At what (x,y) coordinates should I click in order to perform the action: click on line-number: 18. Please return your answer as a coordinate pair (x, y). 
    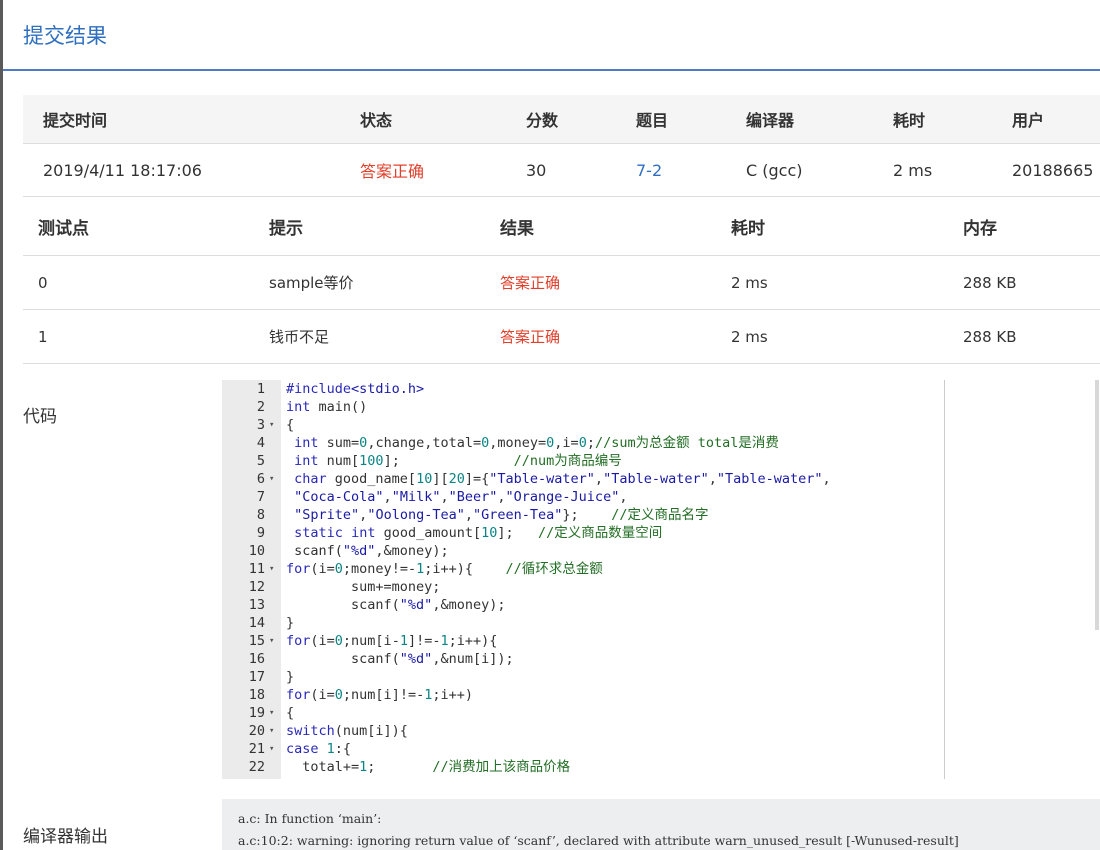
    Looking at the image, I should click on (256, 695).